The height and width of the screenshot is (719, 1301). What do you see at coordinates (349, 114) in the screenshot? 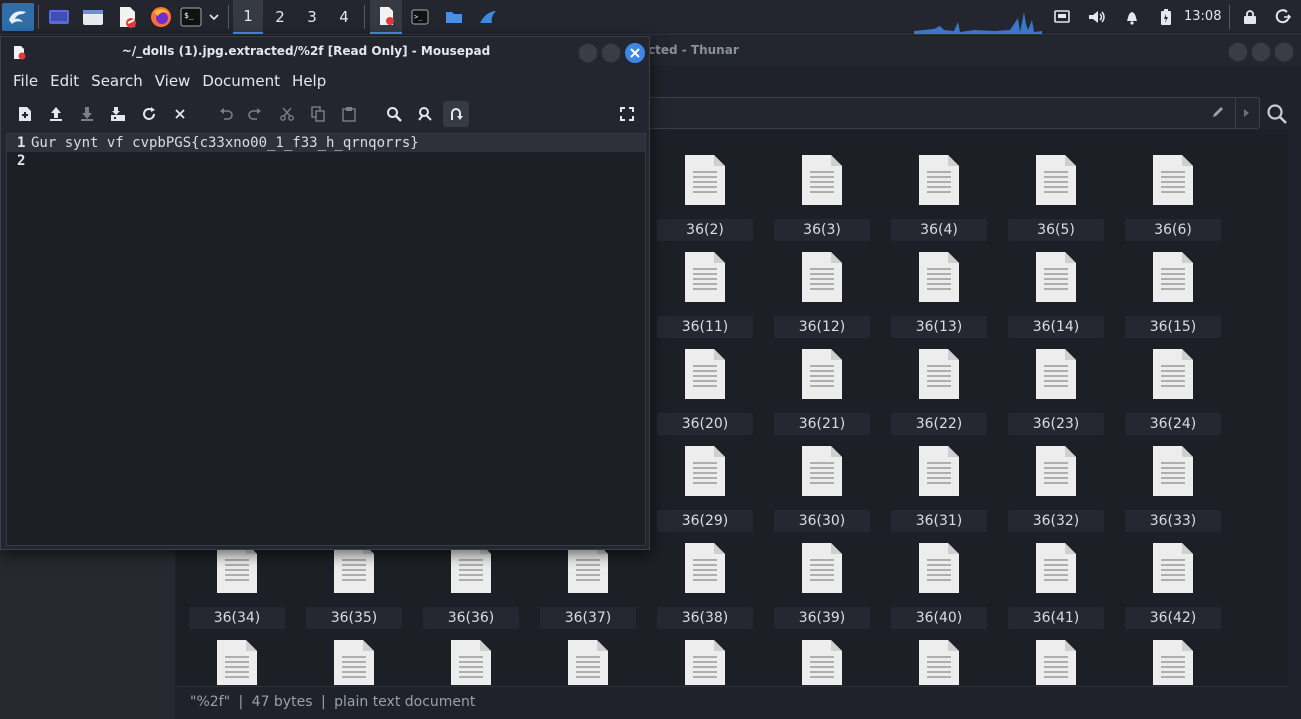
I see `paste-button` at bounding box center [349, 114].